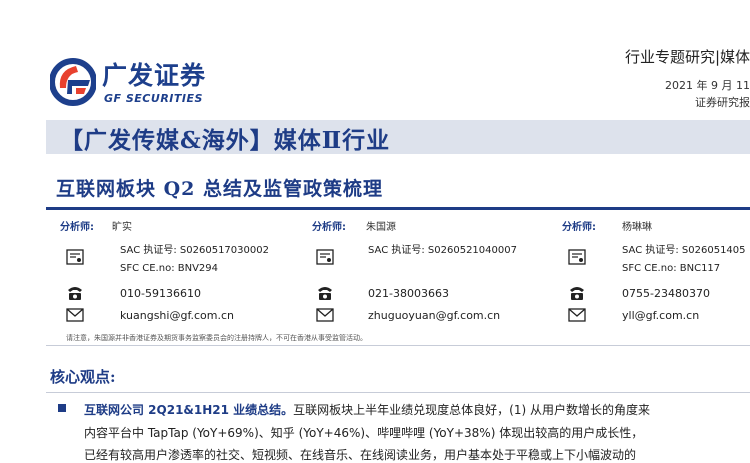 The image size is (750, 463). What do you see at coordinates (169, 268) in the screenshot?
I see `analyst-1-sfc: SFC CE.no: BNV294` at bounding box center [169, 268].